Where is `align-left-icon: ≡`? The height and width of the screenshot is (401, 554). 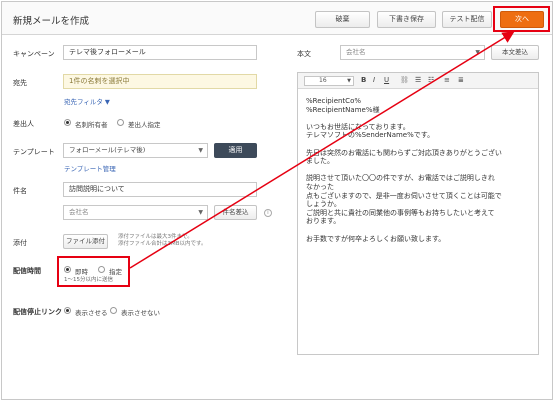
align-left-icon: ≡ is located at coordinates (447, 80).